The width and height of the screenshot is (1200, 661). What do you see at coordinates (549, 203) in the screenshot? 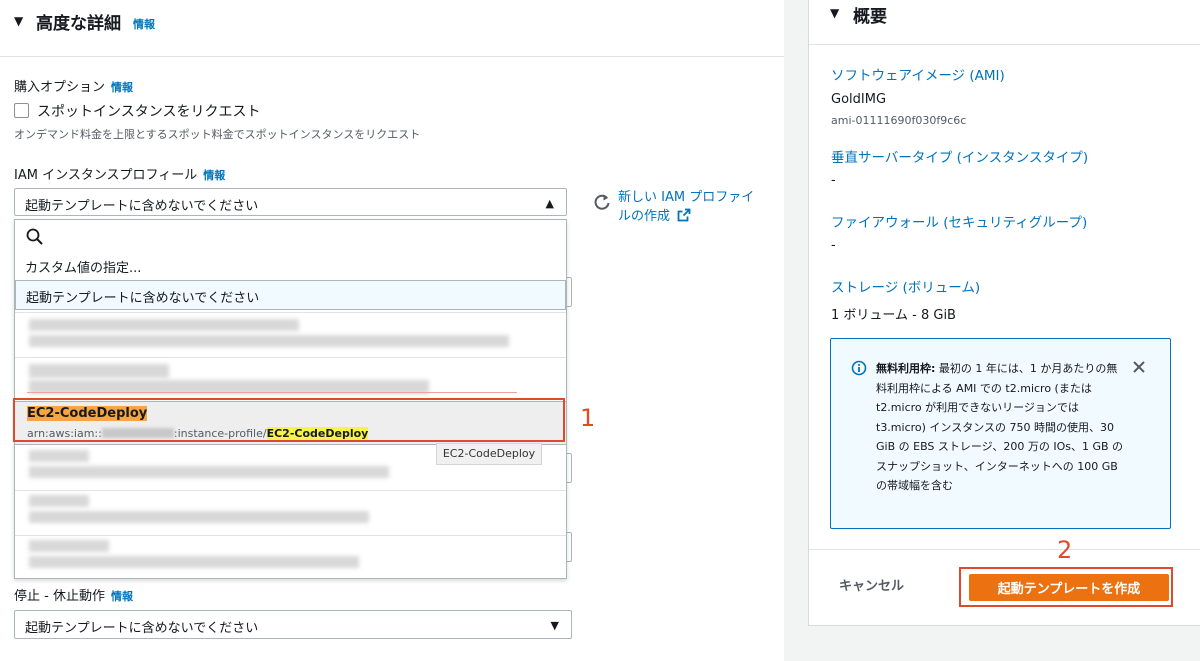
I see `caret-up-icon: ▲` at bounding box center [549, 203].